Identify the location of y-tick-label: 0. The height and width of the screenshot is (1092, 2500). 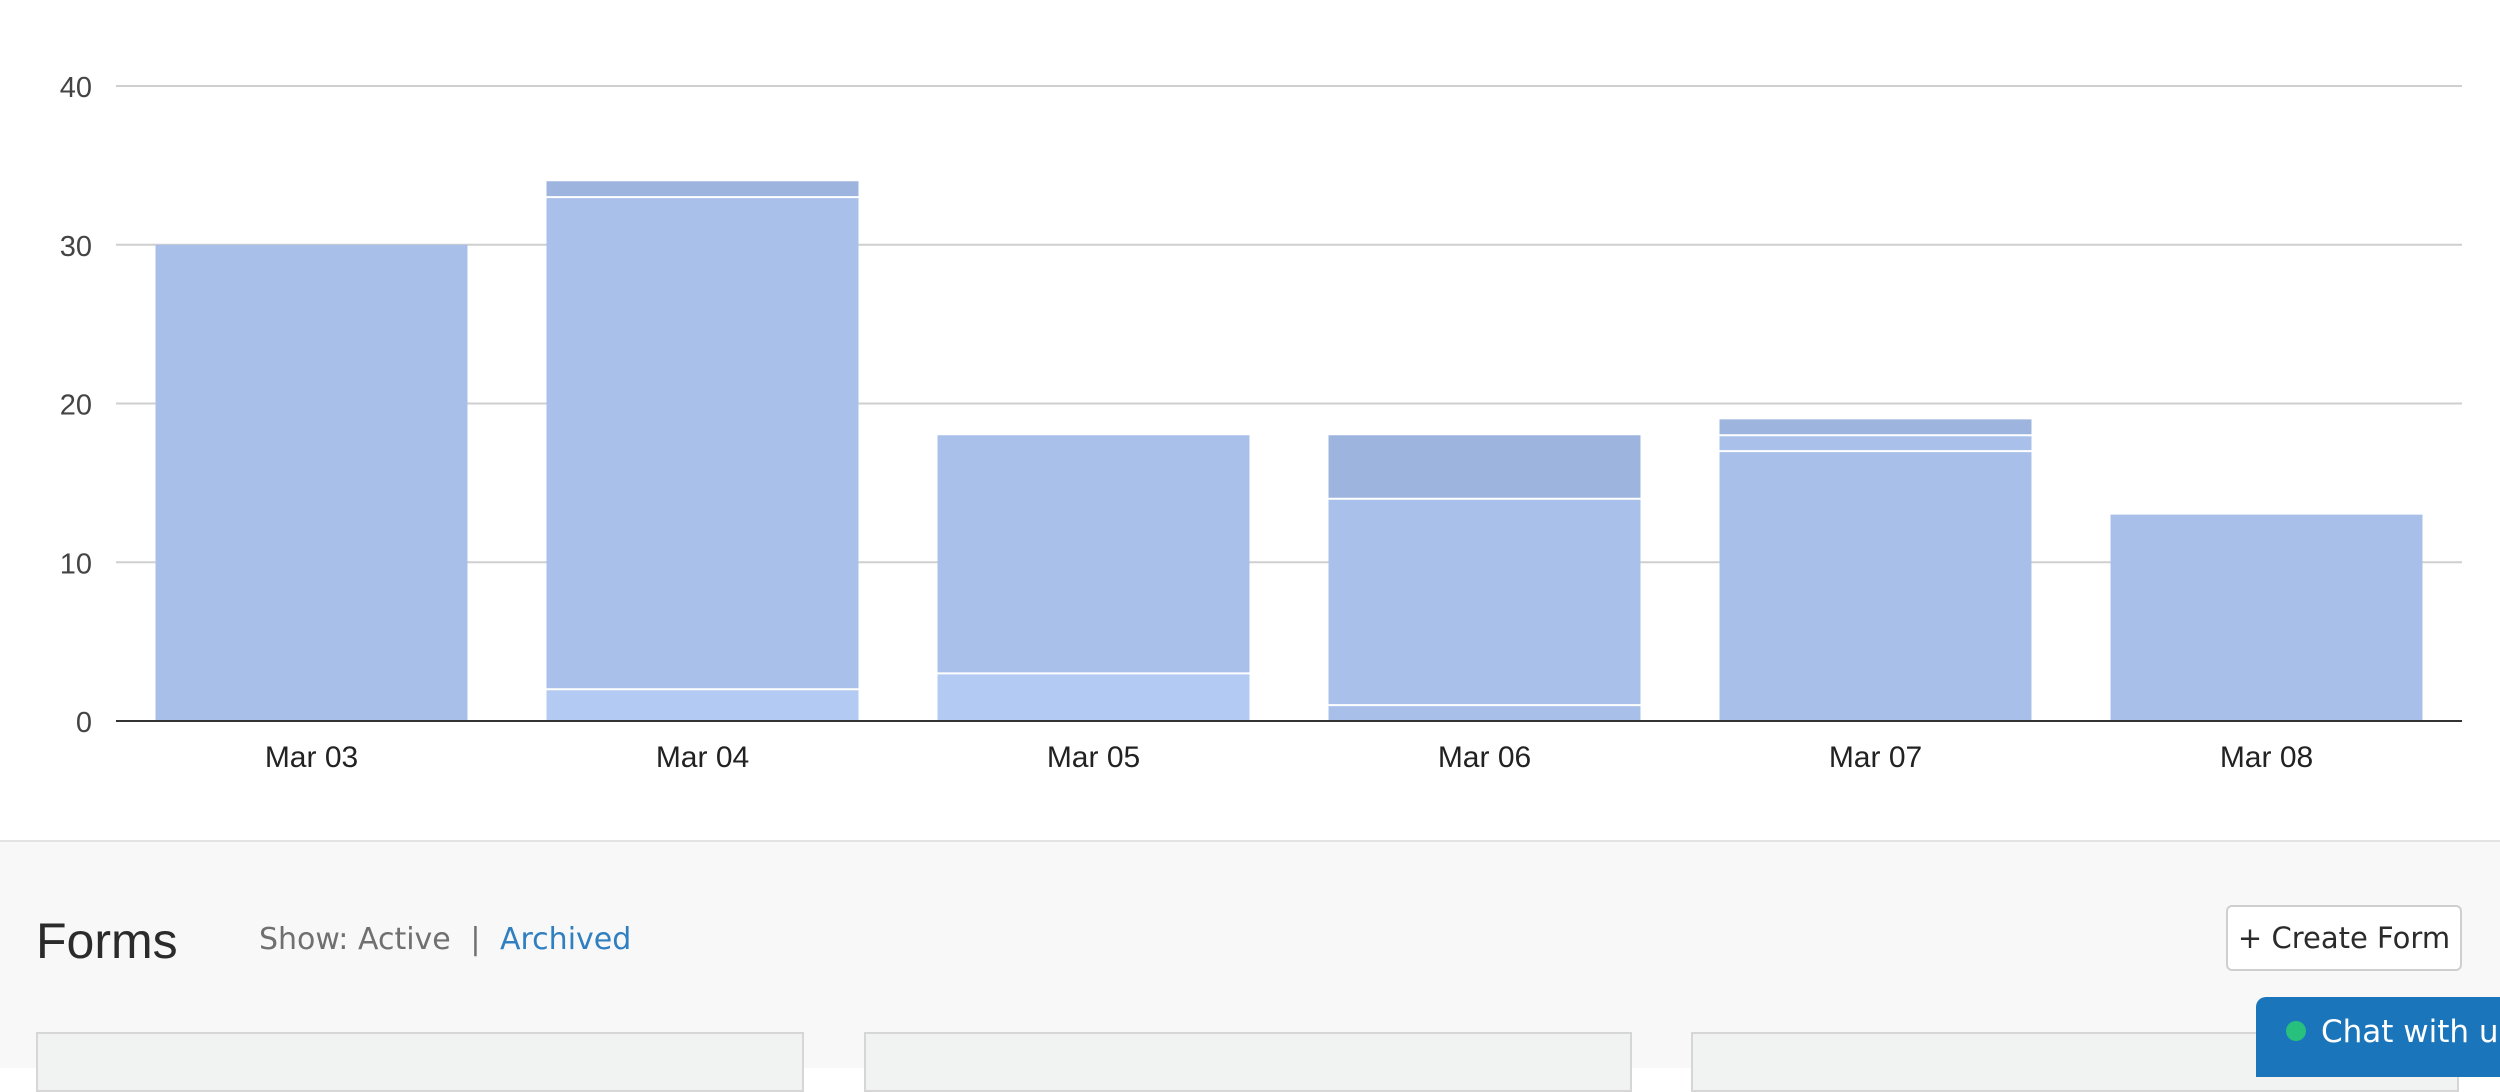
(84, 723).